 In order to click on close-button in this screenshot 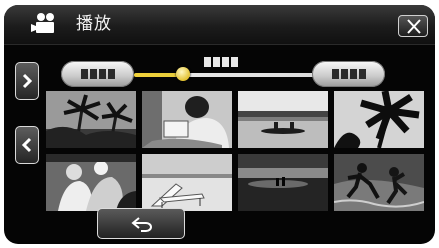, I will do `click(413, 26)`.